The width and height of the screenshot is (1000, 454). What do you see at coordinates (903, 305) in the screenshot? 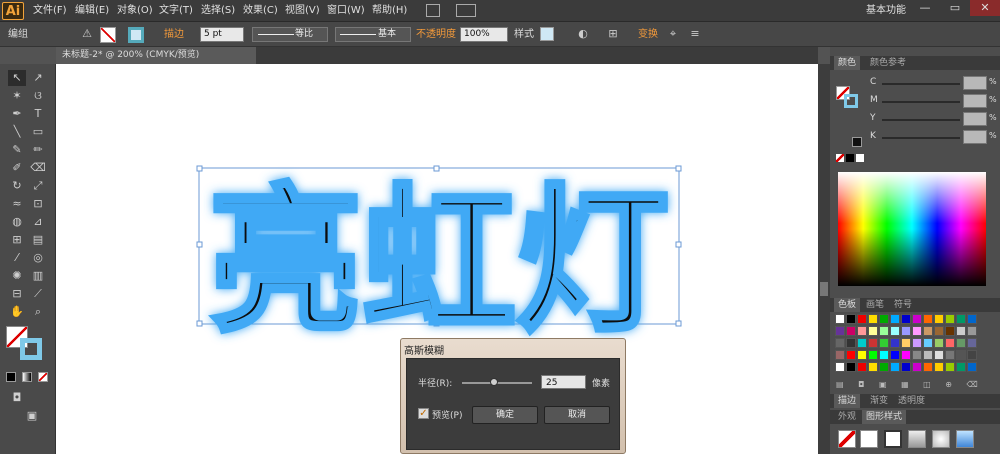
I see `tab-symbols: 符号` at bounding box center [903, 305].